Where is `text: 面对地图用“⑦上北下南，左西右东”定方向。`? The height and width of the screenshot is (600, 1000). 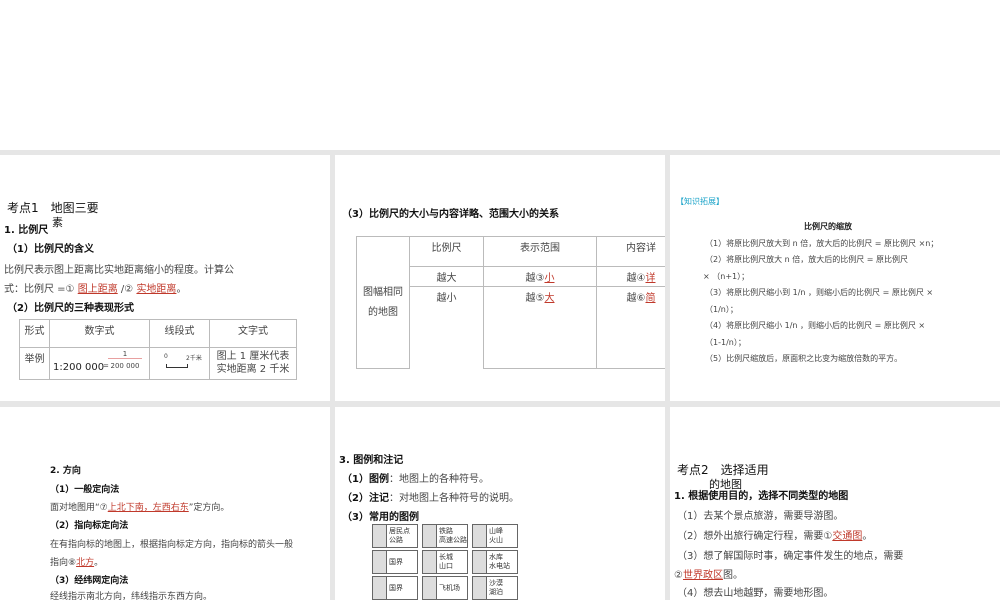 text: 面对地图用“⑦上北下南，左西右东”定方向。 is located at coordinates (140, 508).